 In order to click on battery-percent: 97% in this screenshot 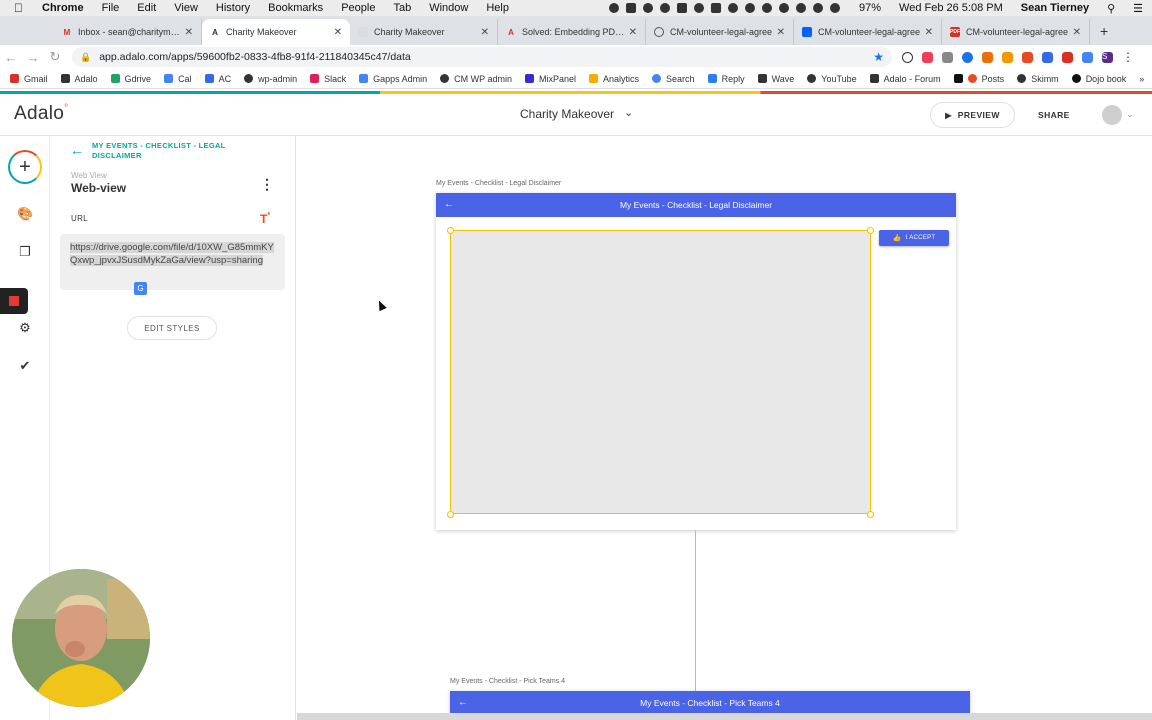, I will do `click(870, 8)`.